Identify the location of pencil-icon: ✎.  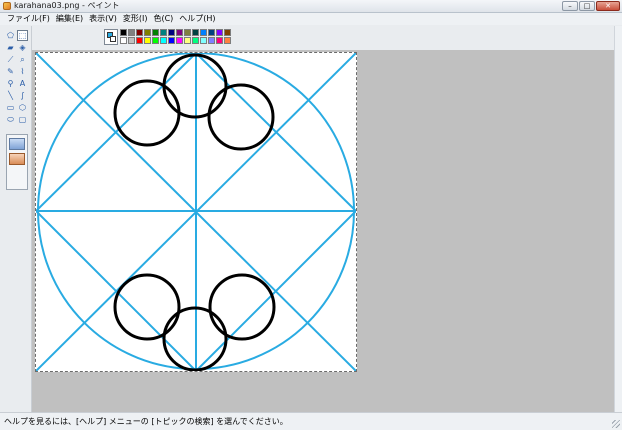
(10, 71).